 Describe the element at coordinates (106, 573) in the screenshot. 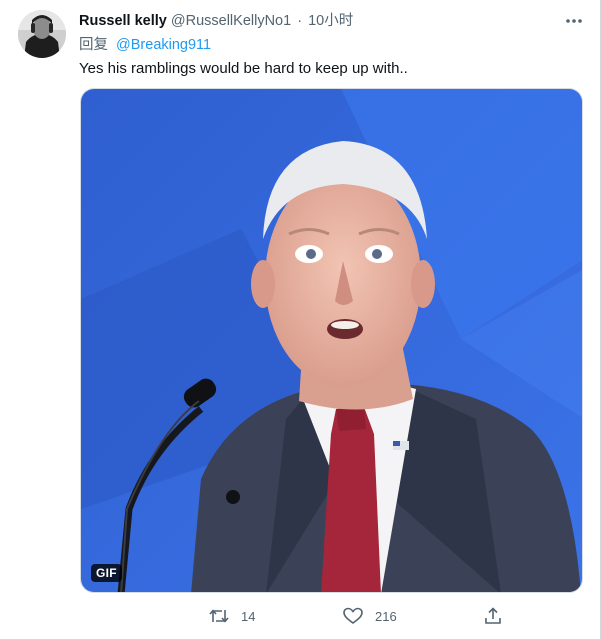

I see `gif-badge: GIF` at that location.